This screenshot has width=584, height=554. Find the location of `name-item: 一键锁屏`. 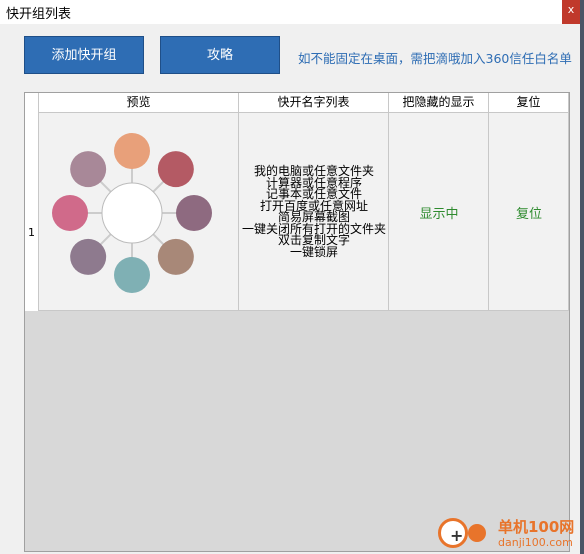

name-item: 一键锁屏 is located at coordinates (313, 251).